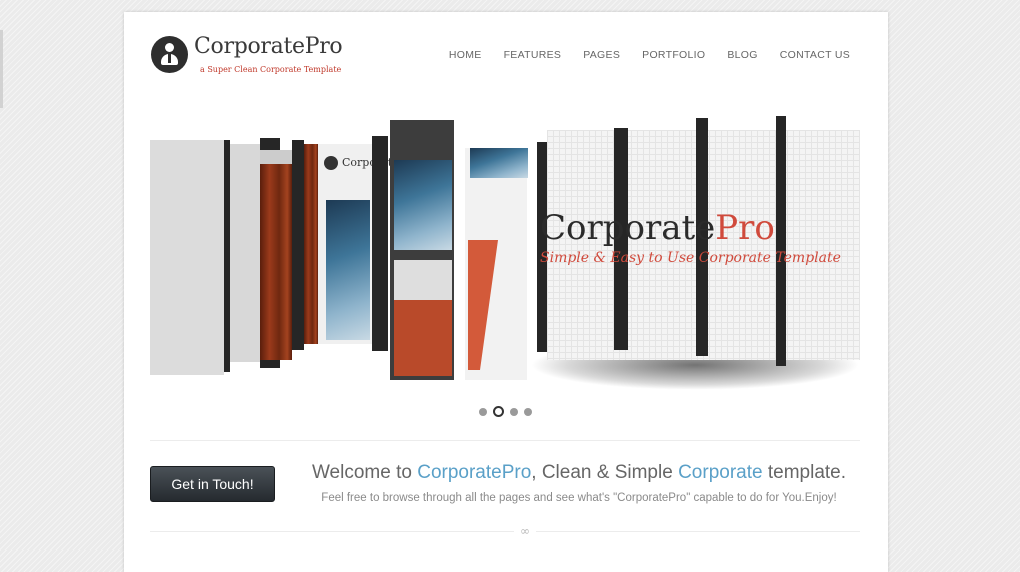 Image resolution: width=1020 pixels, height=572 pixels. I want to click on nav-item-contact-us: CONTACT US, so click(815, 55).